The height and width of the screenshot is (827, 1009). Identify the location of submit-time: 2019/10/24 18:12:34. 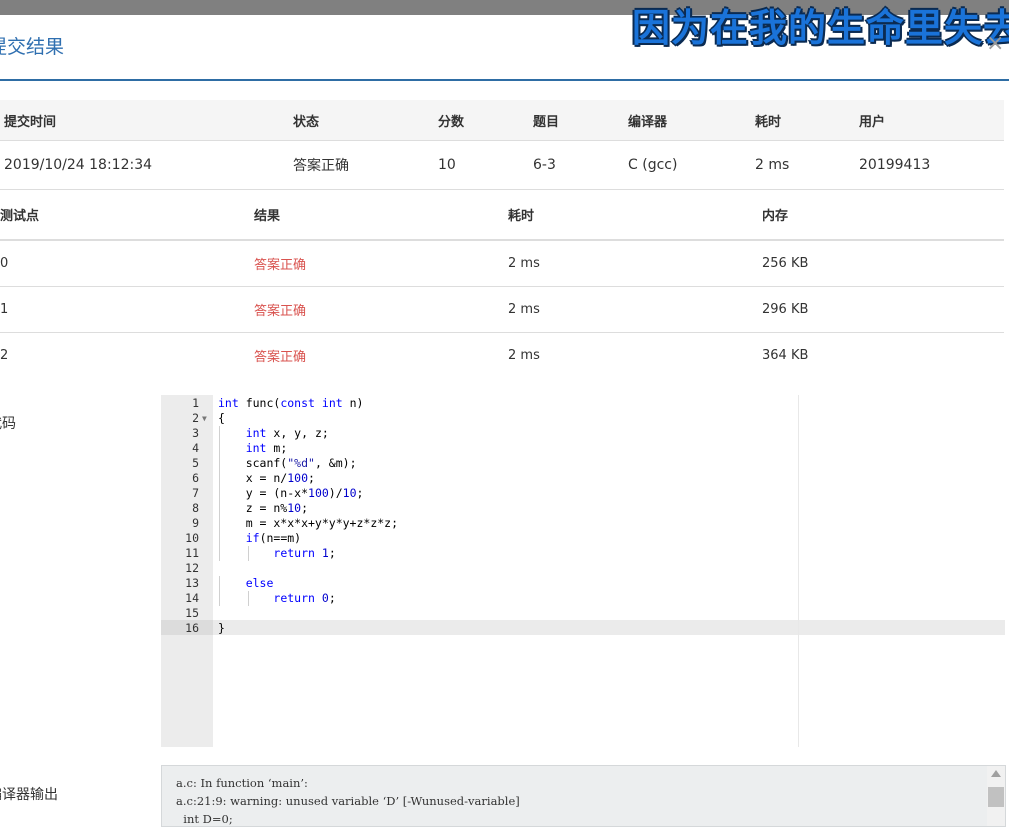
(146, 165).